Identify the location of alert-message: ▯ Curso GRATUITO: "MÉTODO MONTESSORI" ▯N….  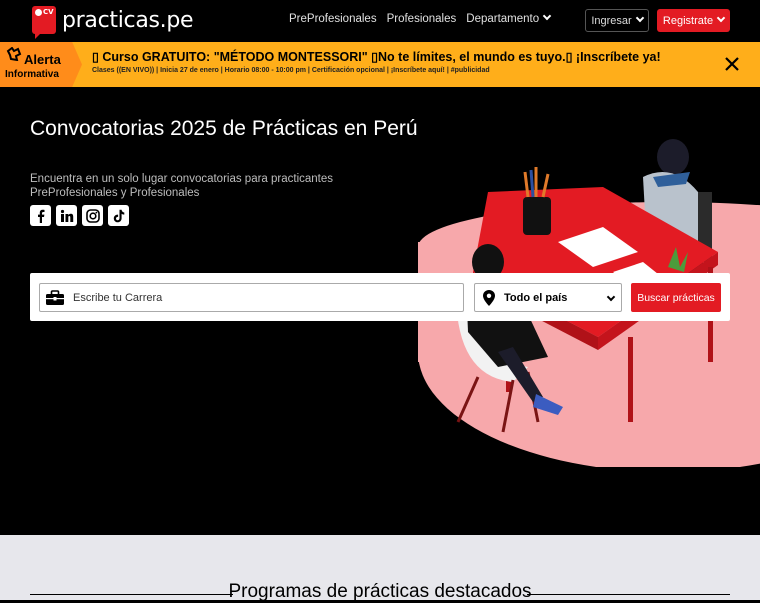
(376, 56).